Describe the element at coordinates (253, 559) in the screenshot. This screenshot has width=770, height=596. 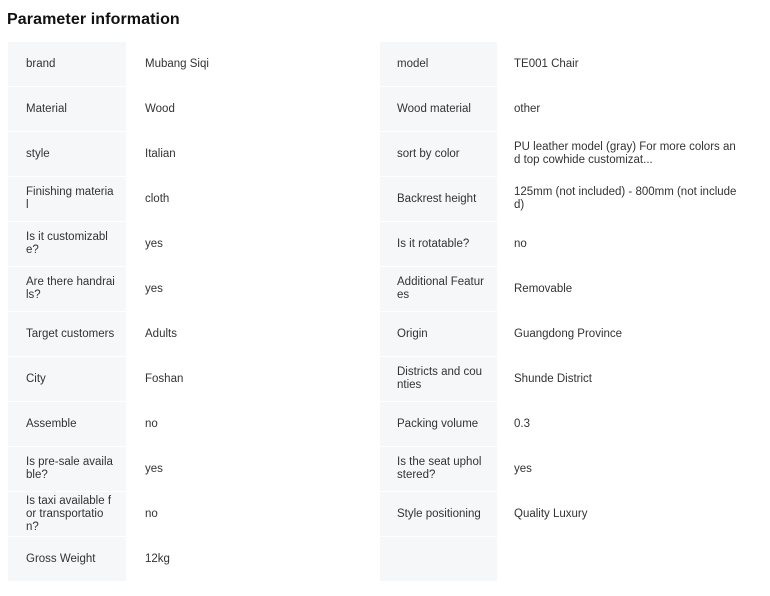
I see `param-value: 12kg` at that location.